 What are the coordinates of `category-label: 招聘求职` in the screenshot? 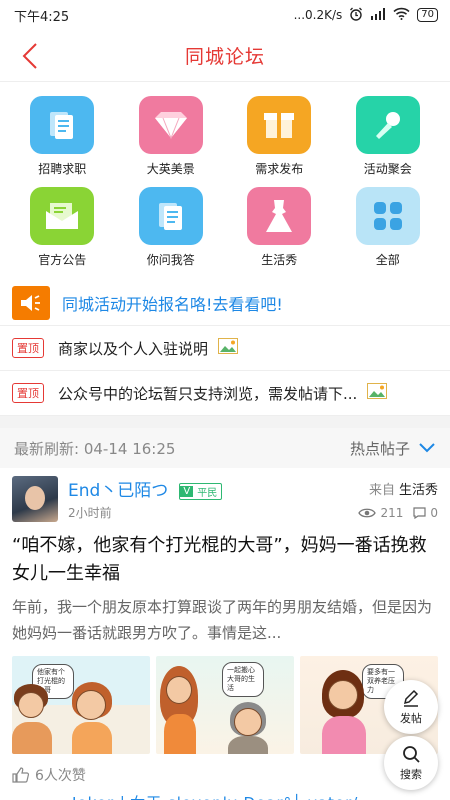 It's located at (62, 169).